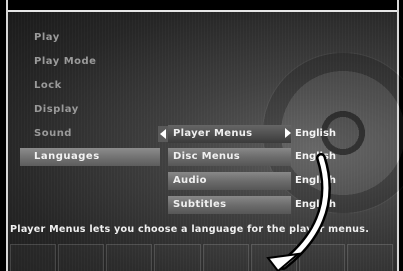 The image size is (403, 271). I want to click on value-audio: English, so click(316, 180).